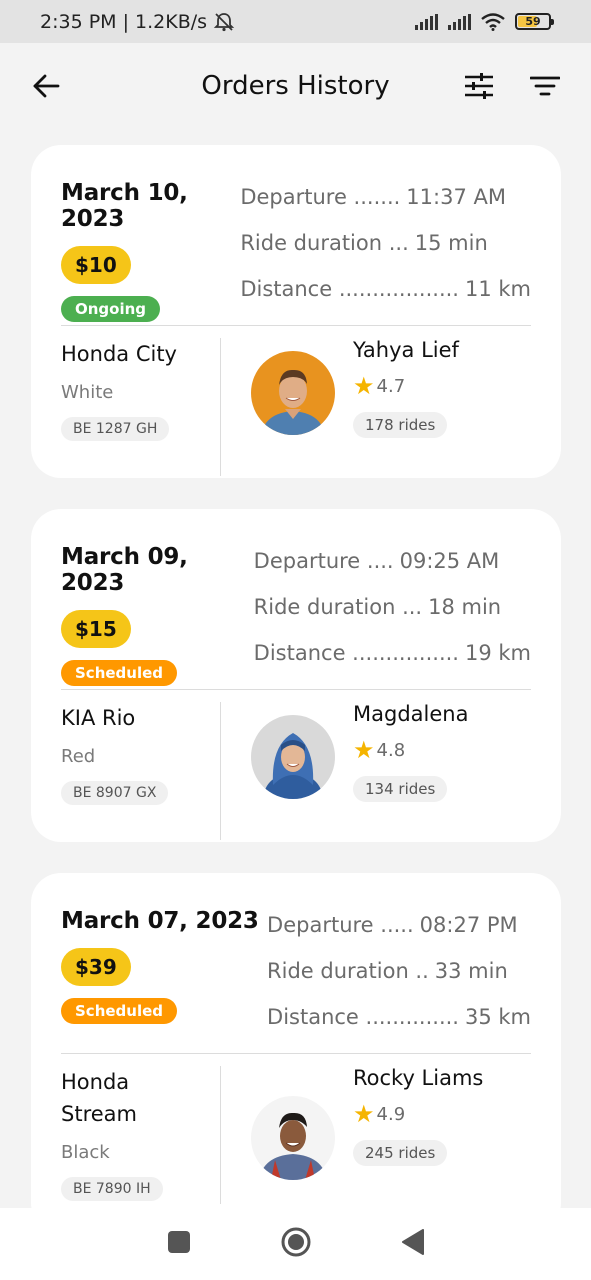 The image size is (591, 1280). I want to click on duration-value: 33 min, so click(471, 971).